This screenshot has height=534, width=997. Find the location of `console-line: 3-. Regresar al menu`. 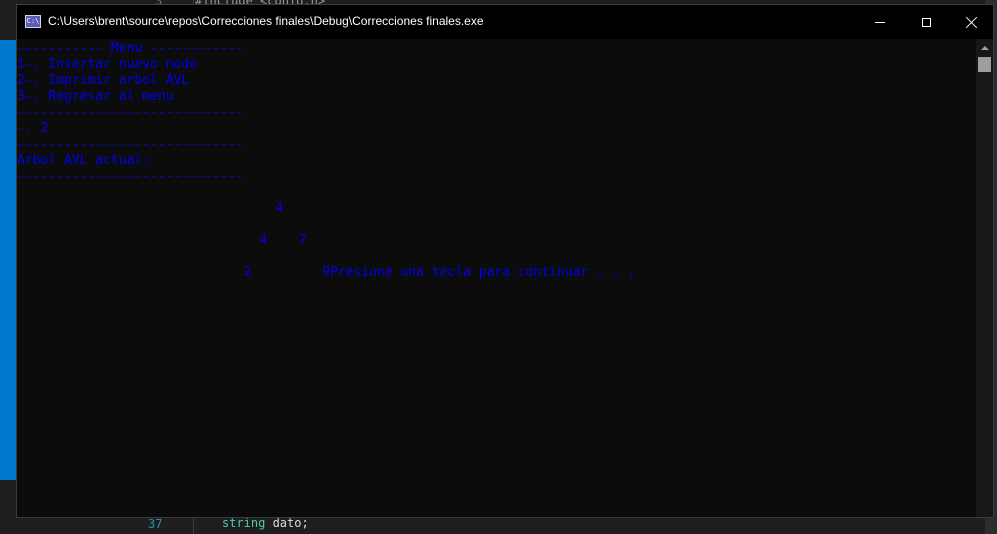

console-line: 3-. Regresar al menu is located at coordinates (95, 96).